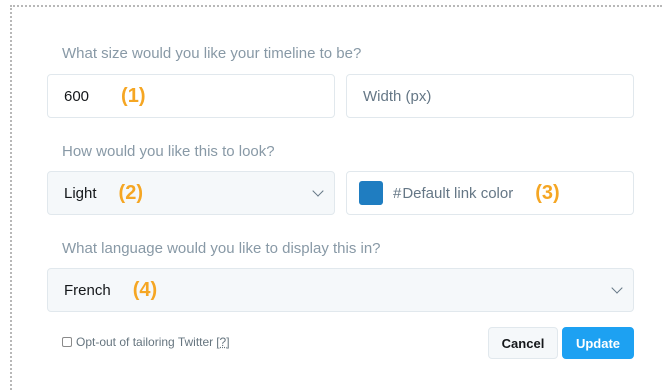  Describe the element at coordinates (397, 193) in the screenshot. I see `hash-prefix: #` at that location.